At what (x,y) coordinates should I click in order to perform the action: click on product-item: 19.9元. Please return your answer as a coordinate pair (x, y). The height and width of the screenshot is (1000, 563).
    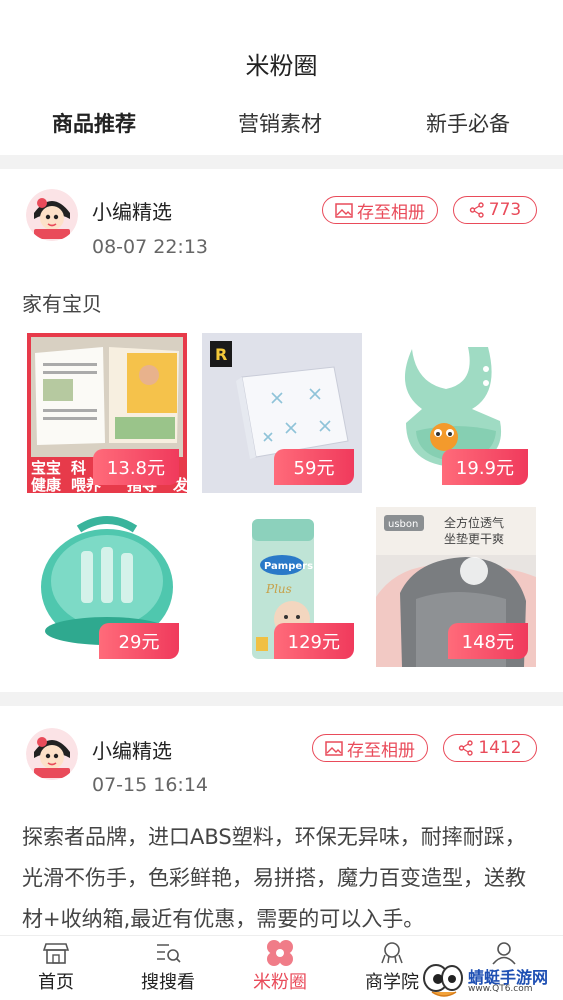
    Looking at the image, I should click on (456, 413).